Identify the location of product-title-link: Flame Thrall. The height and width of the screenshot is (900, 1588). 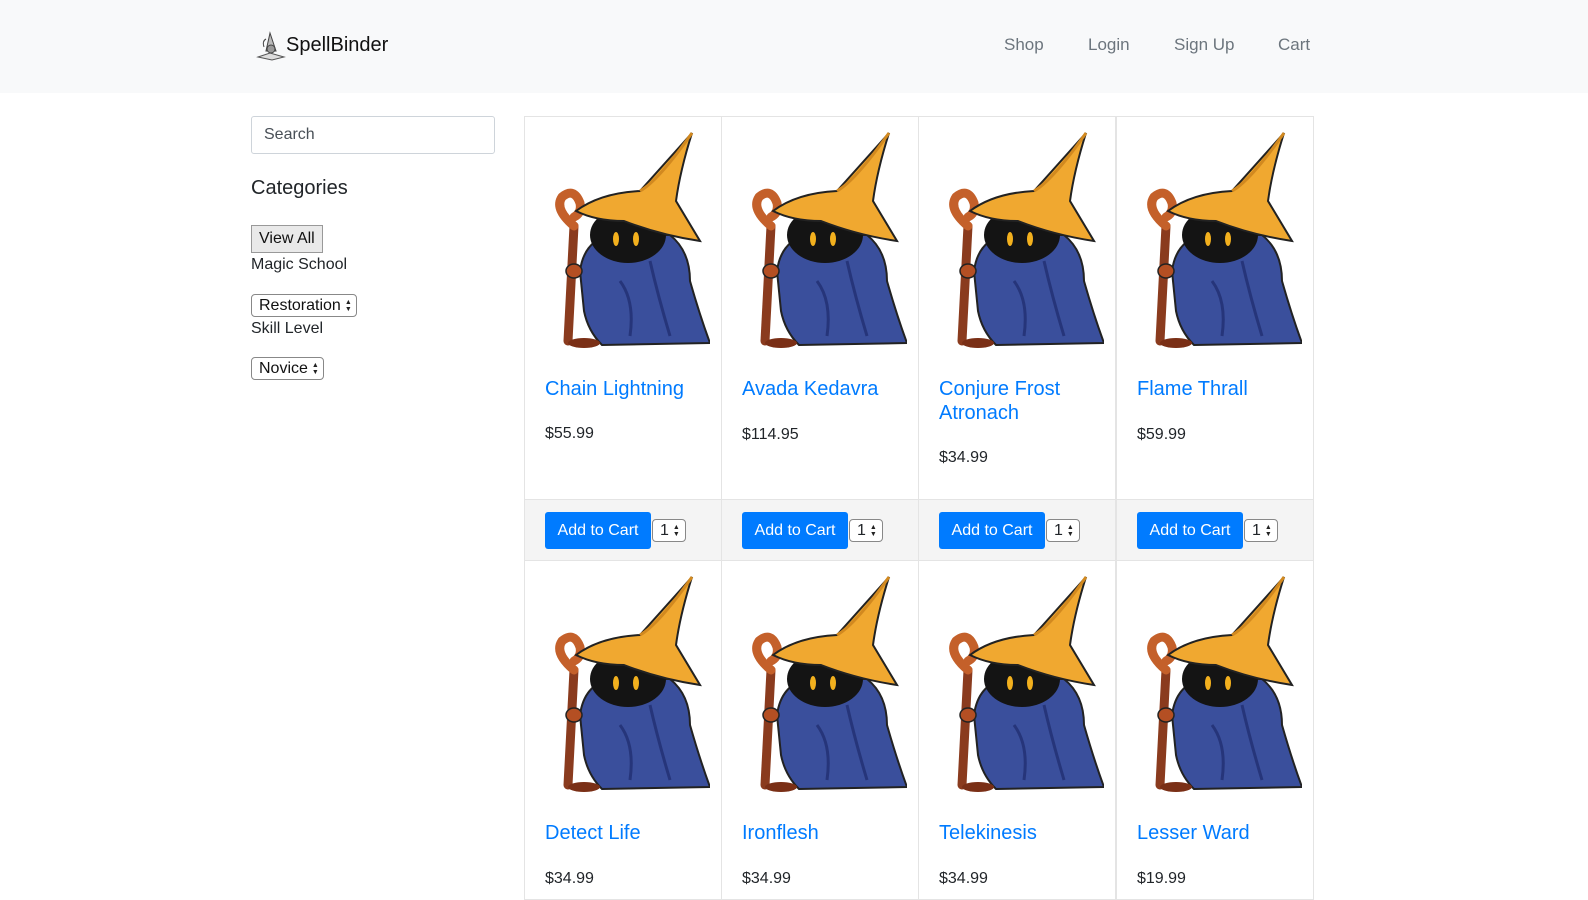
(1219, 389).